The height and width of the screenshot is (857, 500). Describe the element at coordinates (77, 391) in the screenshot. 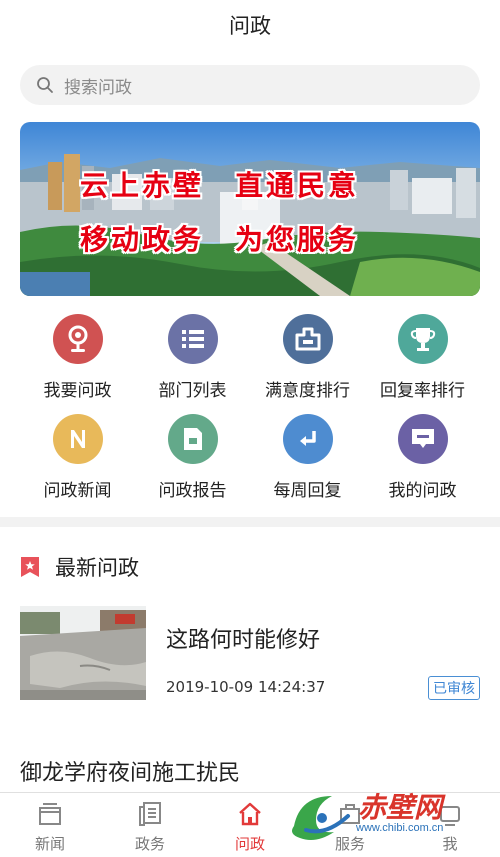

I see `grid-item-label: 我要问政` at that location.